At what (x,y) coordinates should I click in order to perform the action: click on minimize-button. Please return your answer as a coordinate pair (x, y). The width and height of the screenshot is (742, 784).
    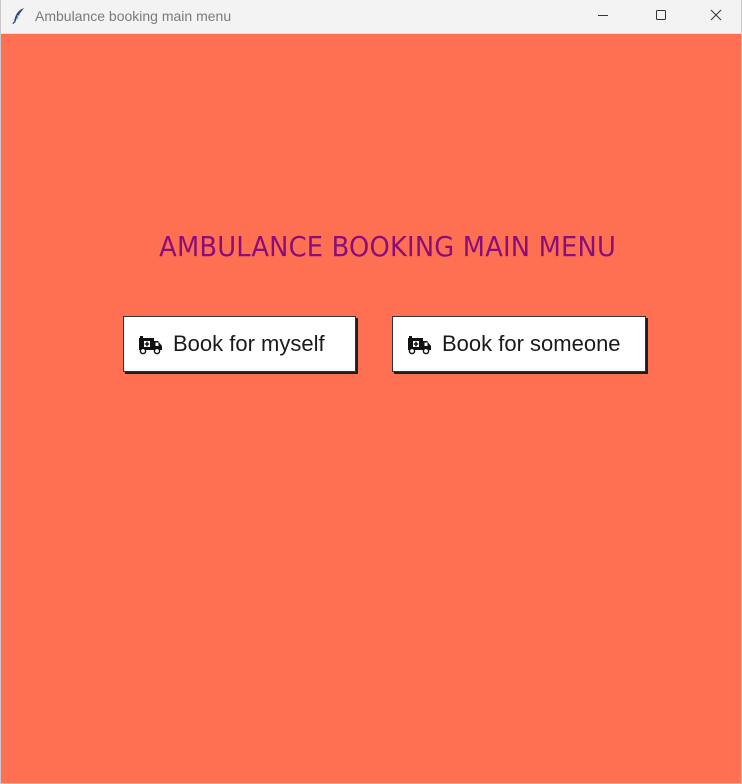
    Looking at the image, I should click on (603, 16).